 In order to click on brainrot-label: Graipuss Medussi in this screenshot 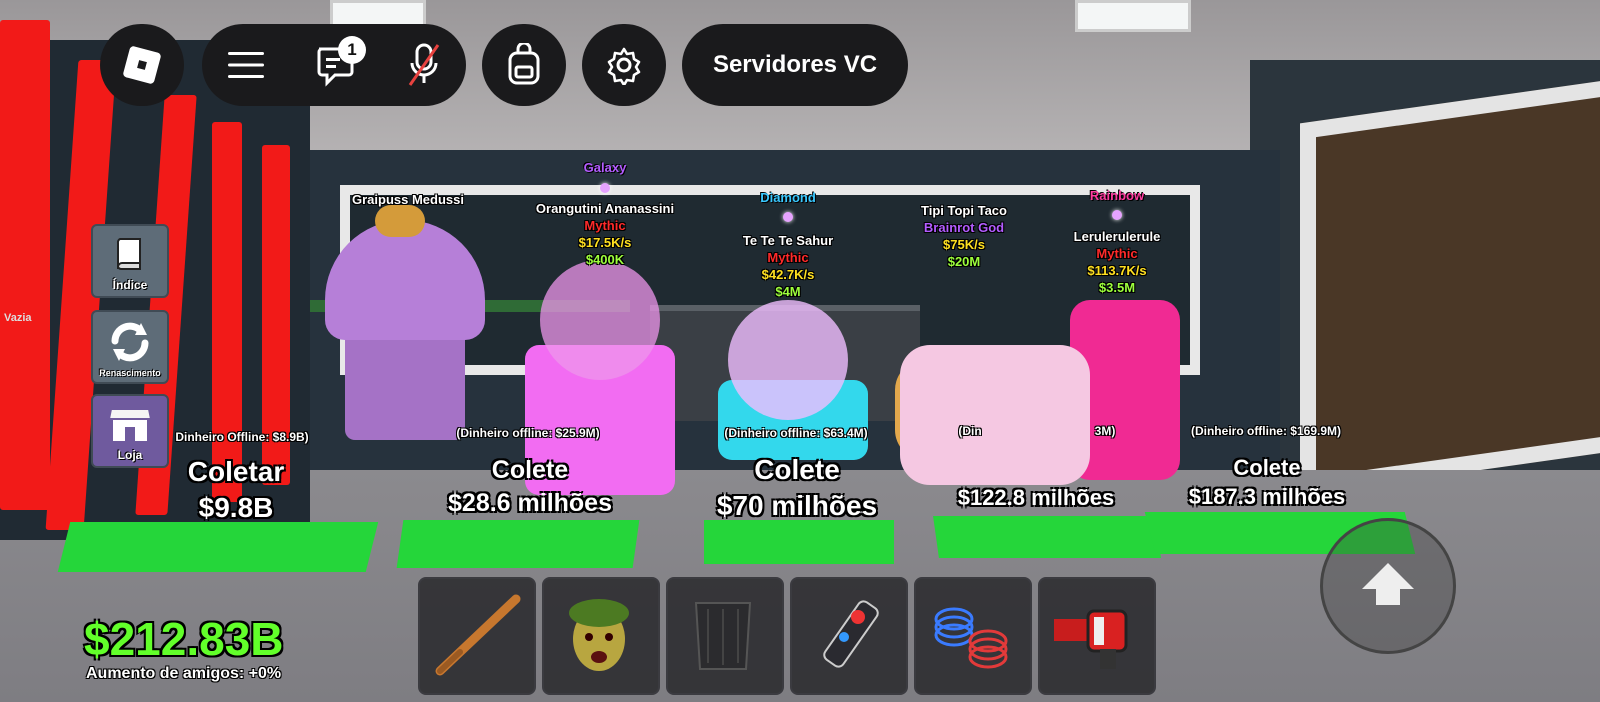, I will do `click(408, 199)`.